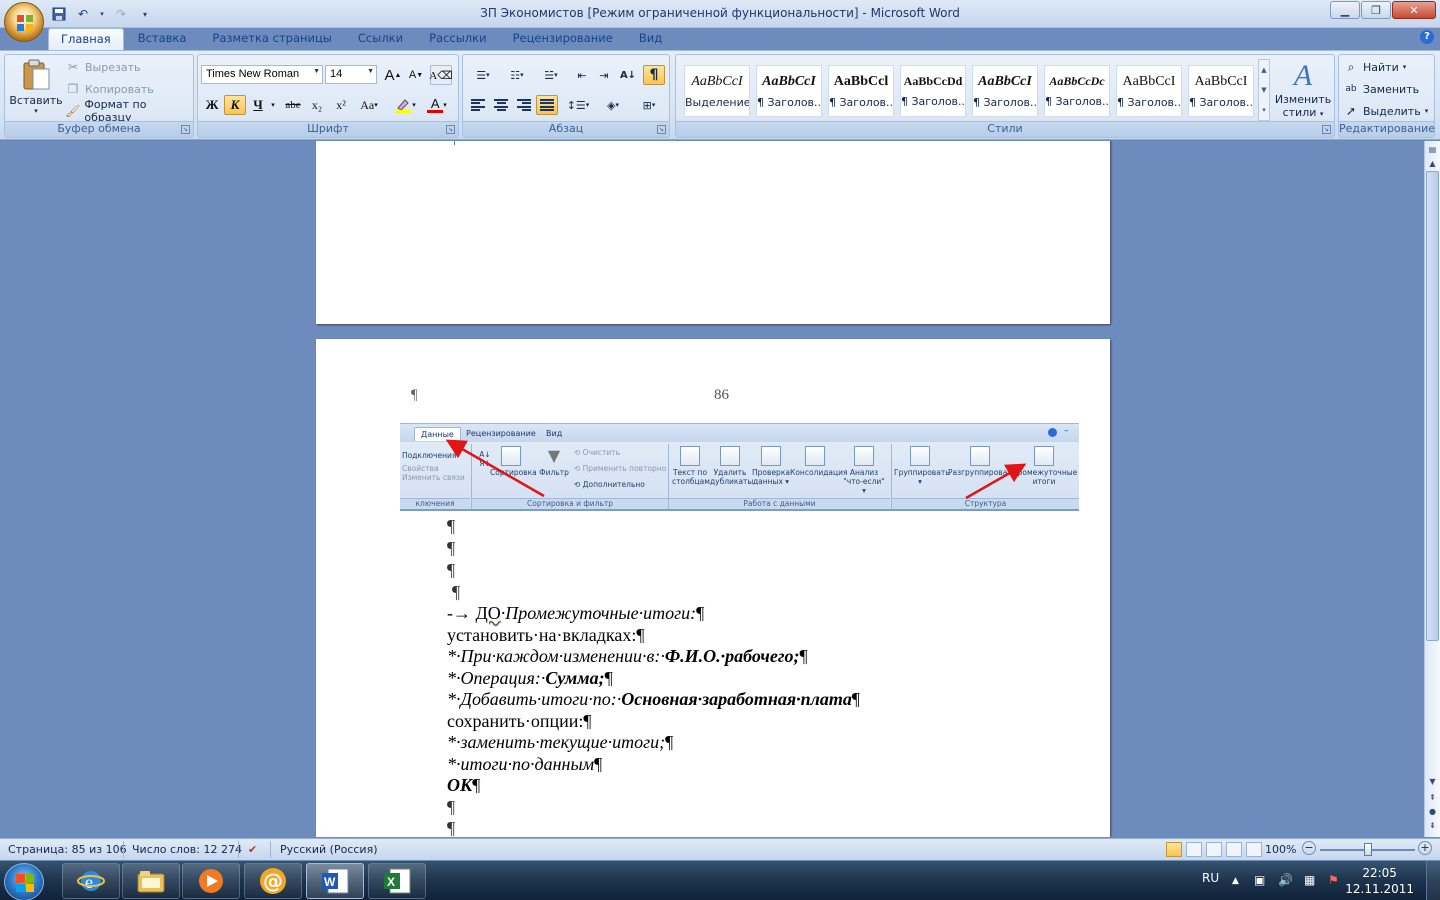 This screenshot has width=1440, height=900. Describe the element at coordinates (1368, 849) in the screenshot. I see `zoom-slider-thumb` at that location.